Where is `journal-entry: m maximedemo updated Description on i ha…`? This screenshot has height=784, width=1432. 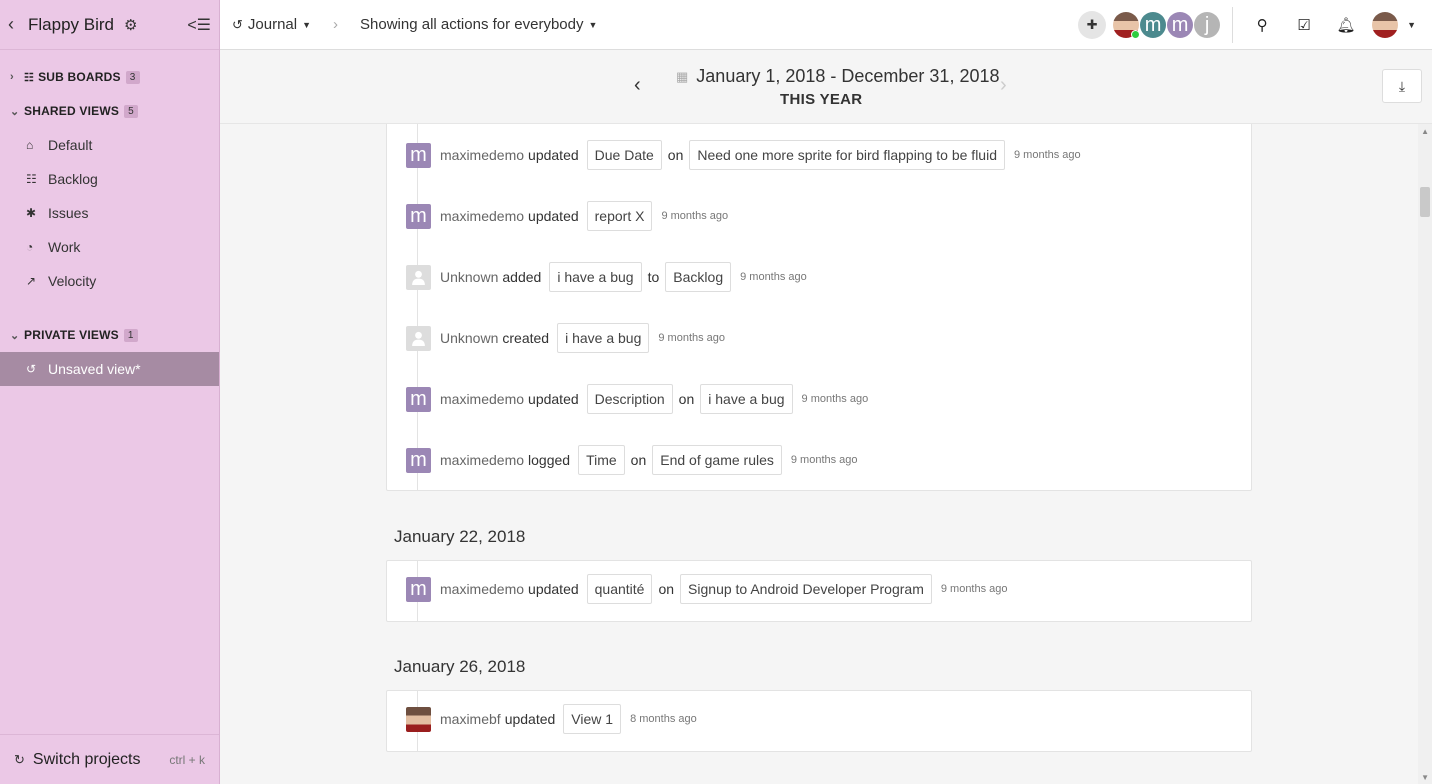
journal-entry: m maximedemo updated Description on i ha… is located at coordinates (637, 399).